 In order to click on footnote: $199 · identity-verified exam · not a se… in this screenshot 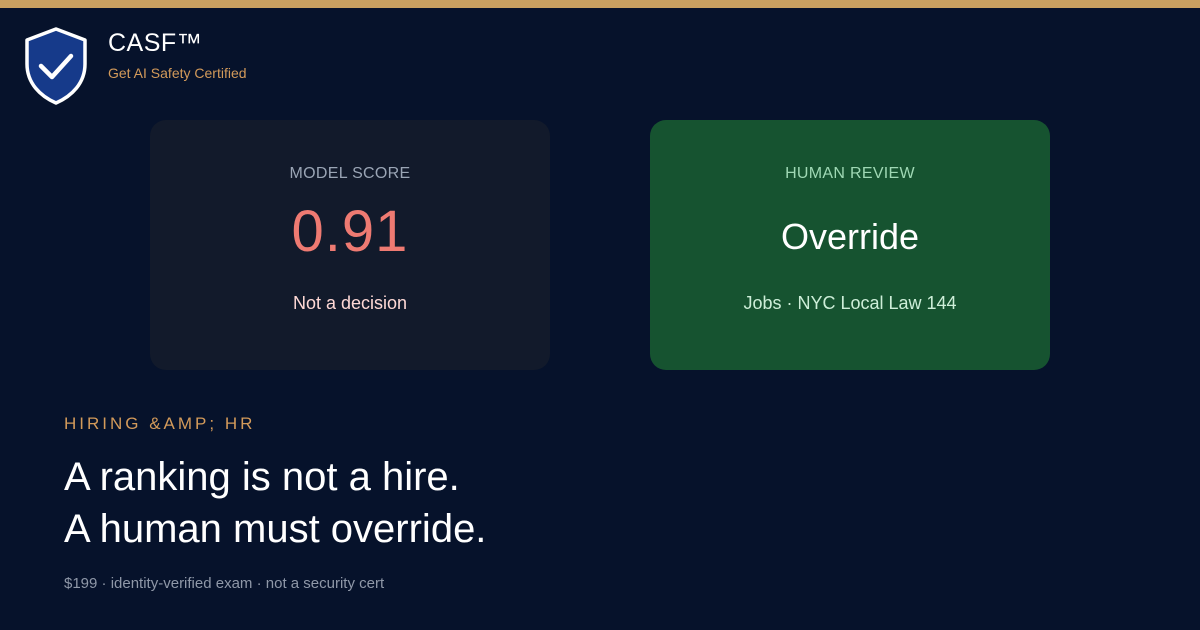, I will do `click(224, 583)`.